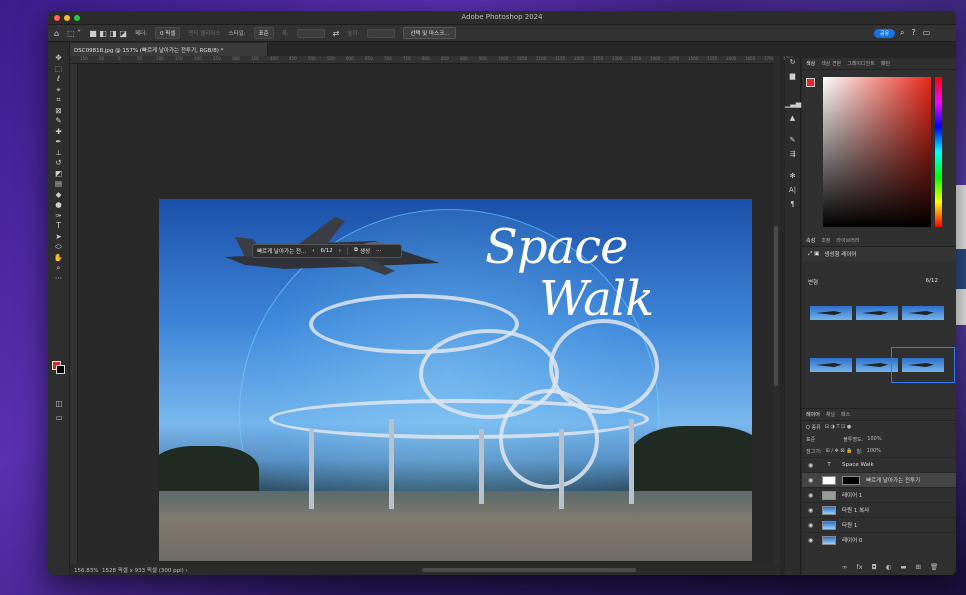 This screenshot has height=595, width=966. Describe the element at coordinates (879, 494) in the screenshot. I see `layer-row: ◉ 레이어 1` at that location.